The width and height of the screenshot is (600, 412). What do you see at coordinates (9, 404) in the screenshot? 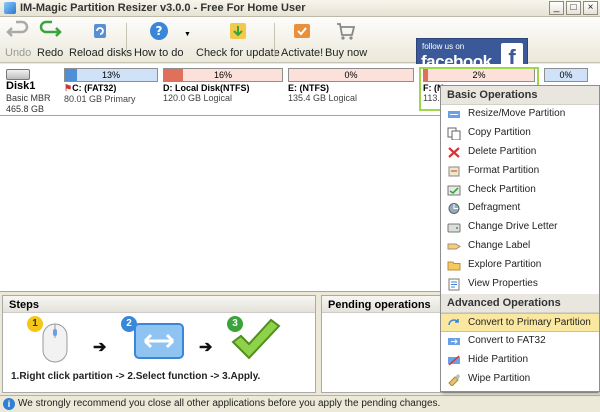
I see `info-icon: i` at bounding box center [9, 404].